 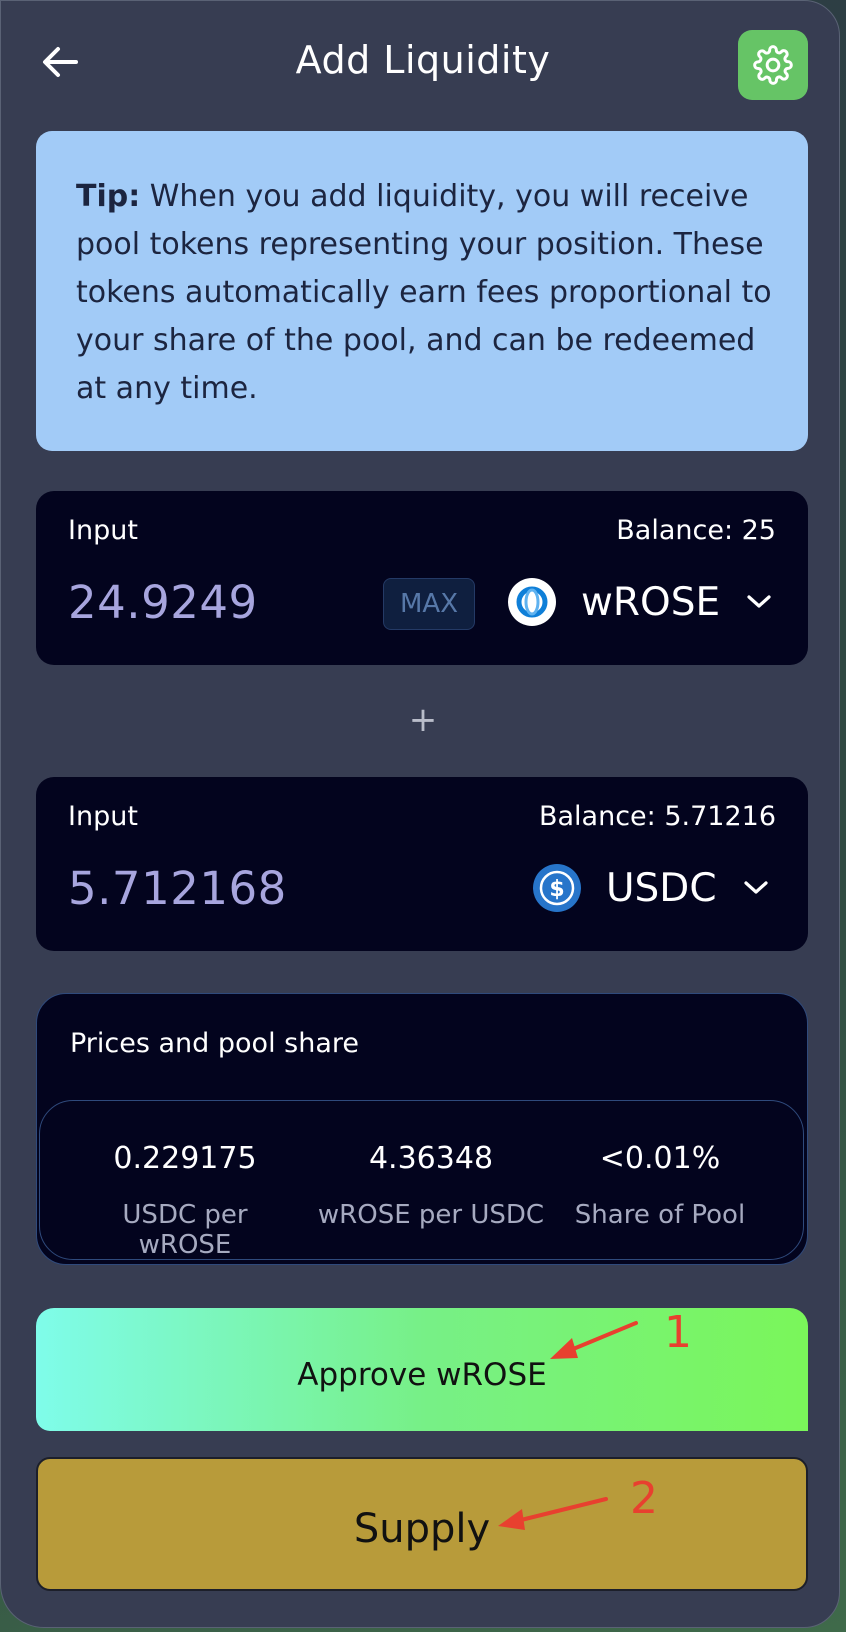 What do you see at coordinates (568, 1425) in the screenshot?
I see `annotation-arrows` at bounding box center [568, 1425].